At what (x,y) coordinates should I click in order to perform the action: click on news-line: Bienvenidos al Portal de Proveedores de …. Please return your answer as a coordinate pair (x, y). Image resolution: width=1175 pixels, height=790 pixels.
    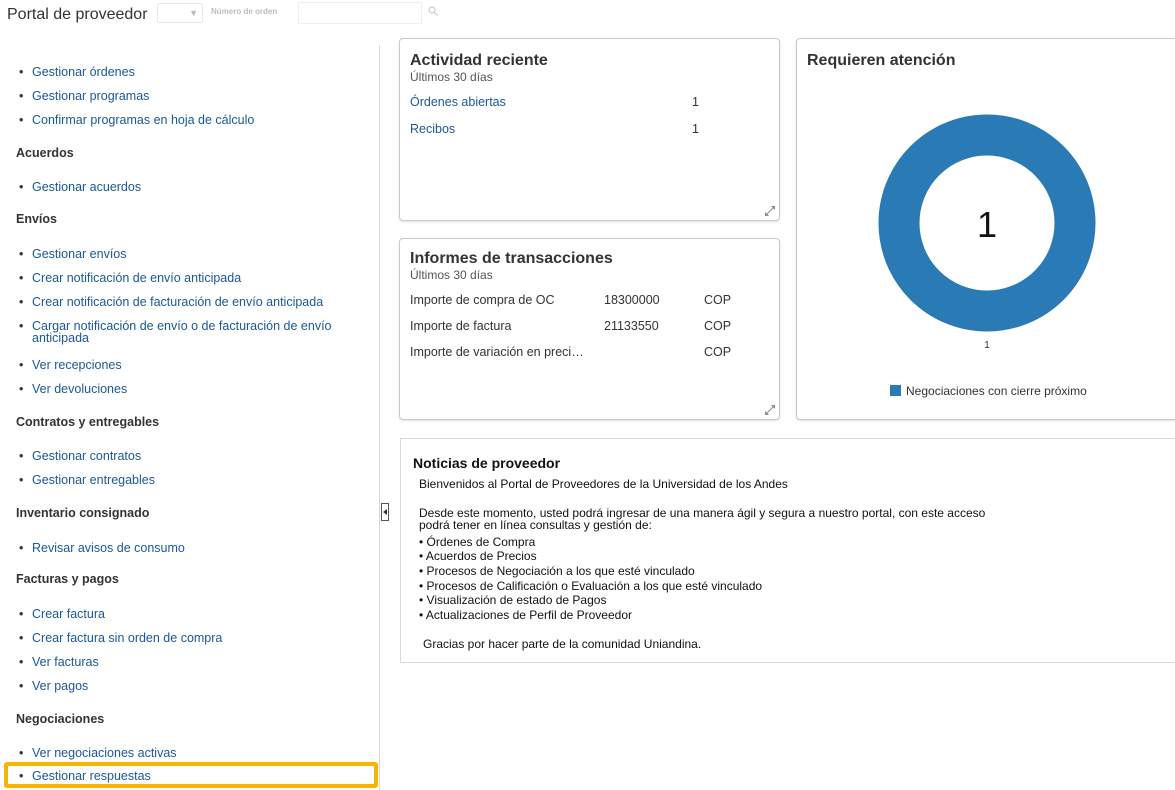
    Looking at the image, I should click on (603, 484).